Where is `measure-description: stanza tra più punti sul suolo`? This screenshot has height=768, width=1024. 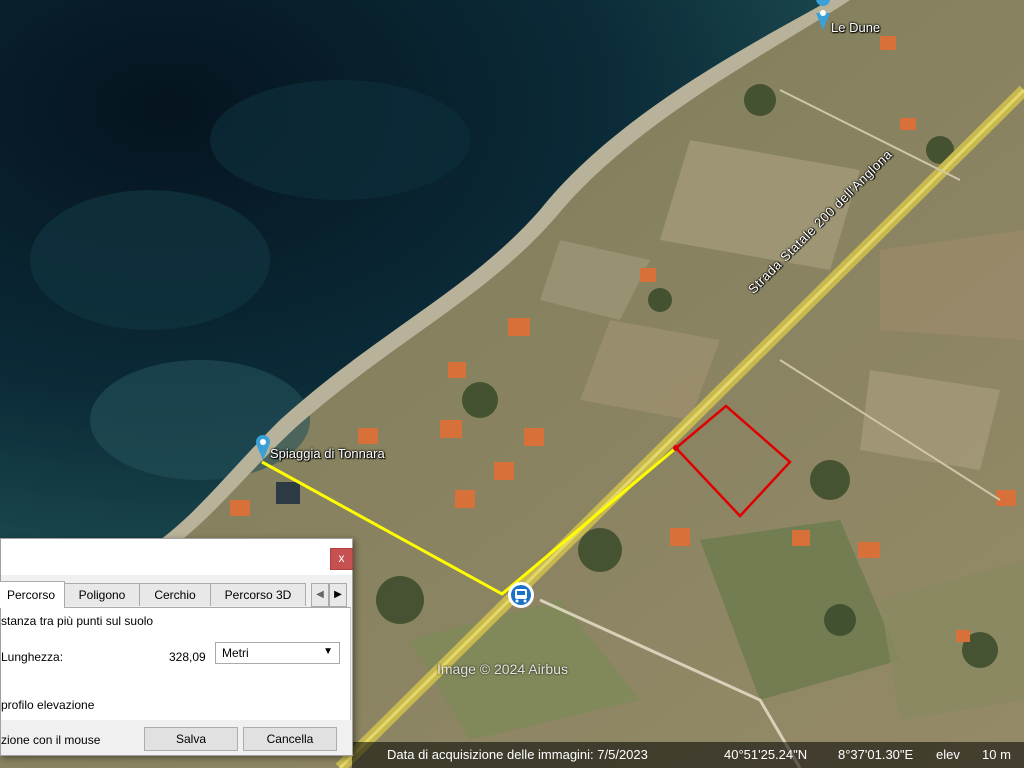
measure-description: stanza tra più punti sul suolo is located at coordinates (77, 621).